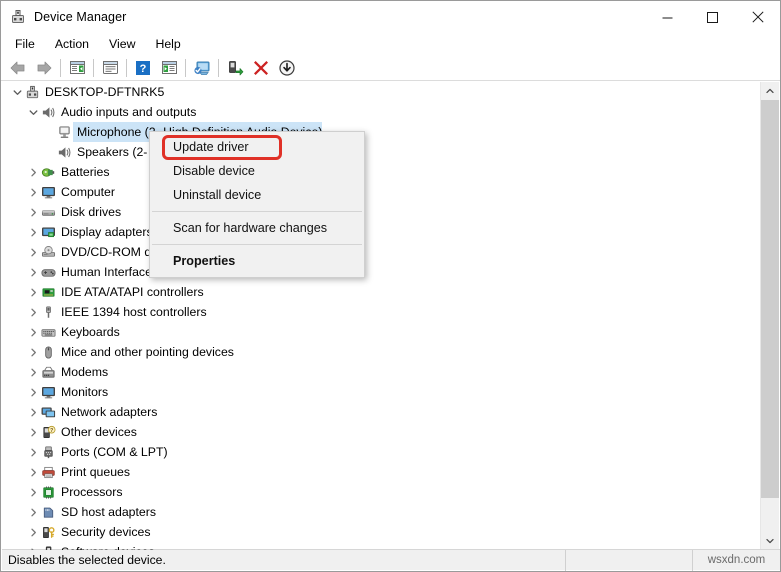 The image size is (781, 572). Describe the element at coordinates (114, 452) in the screenshot. I see `tree-item-label: Ports (COM & LPT)` at that location.